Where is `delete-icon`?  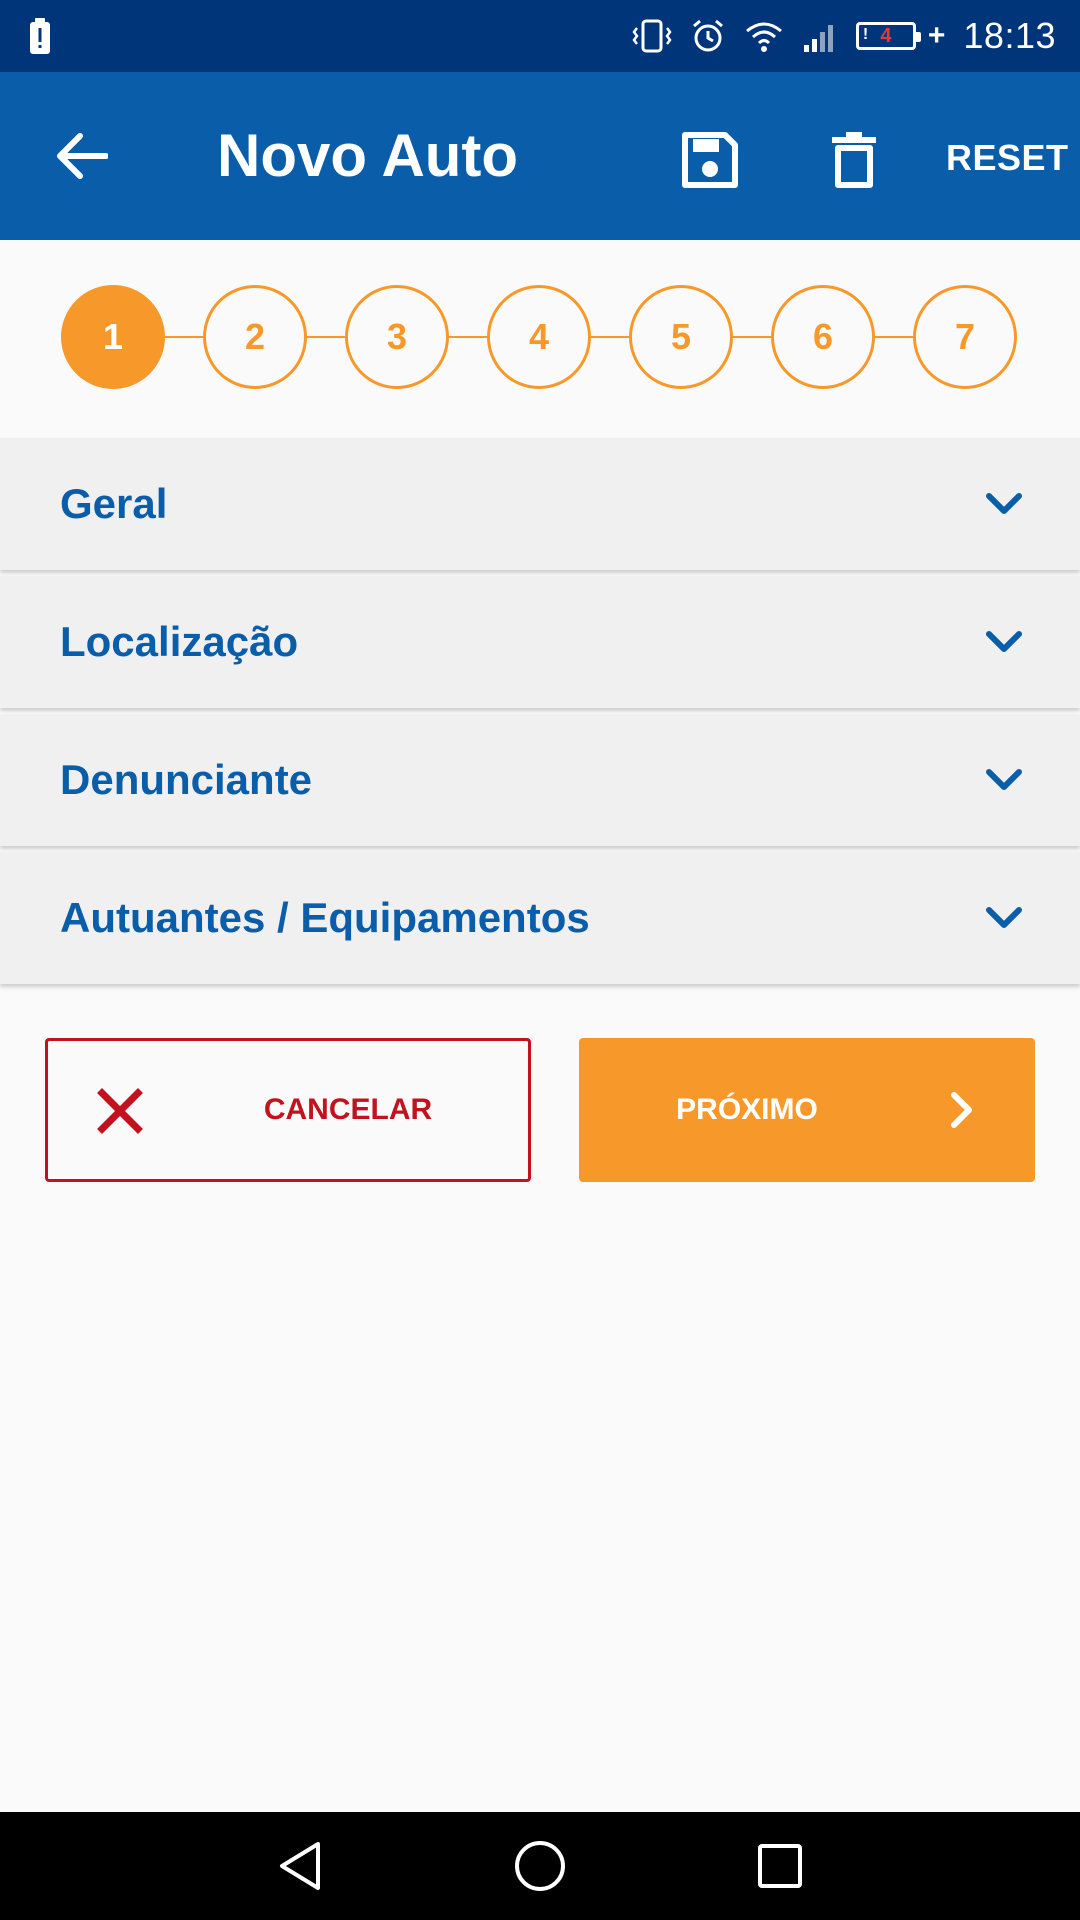 delete-icon is located at coordinates (854, 160).